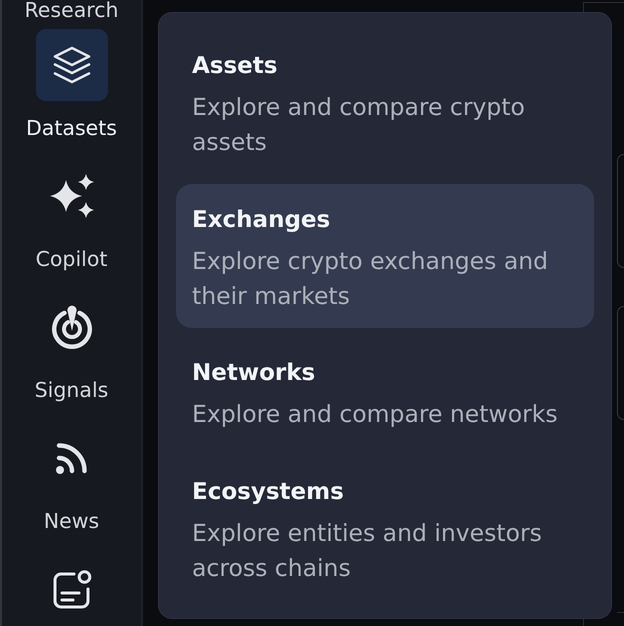 This screenshot has height=626, width=624. I want to click on sparkles-icon, so click(72, 196).